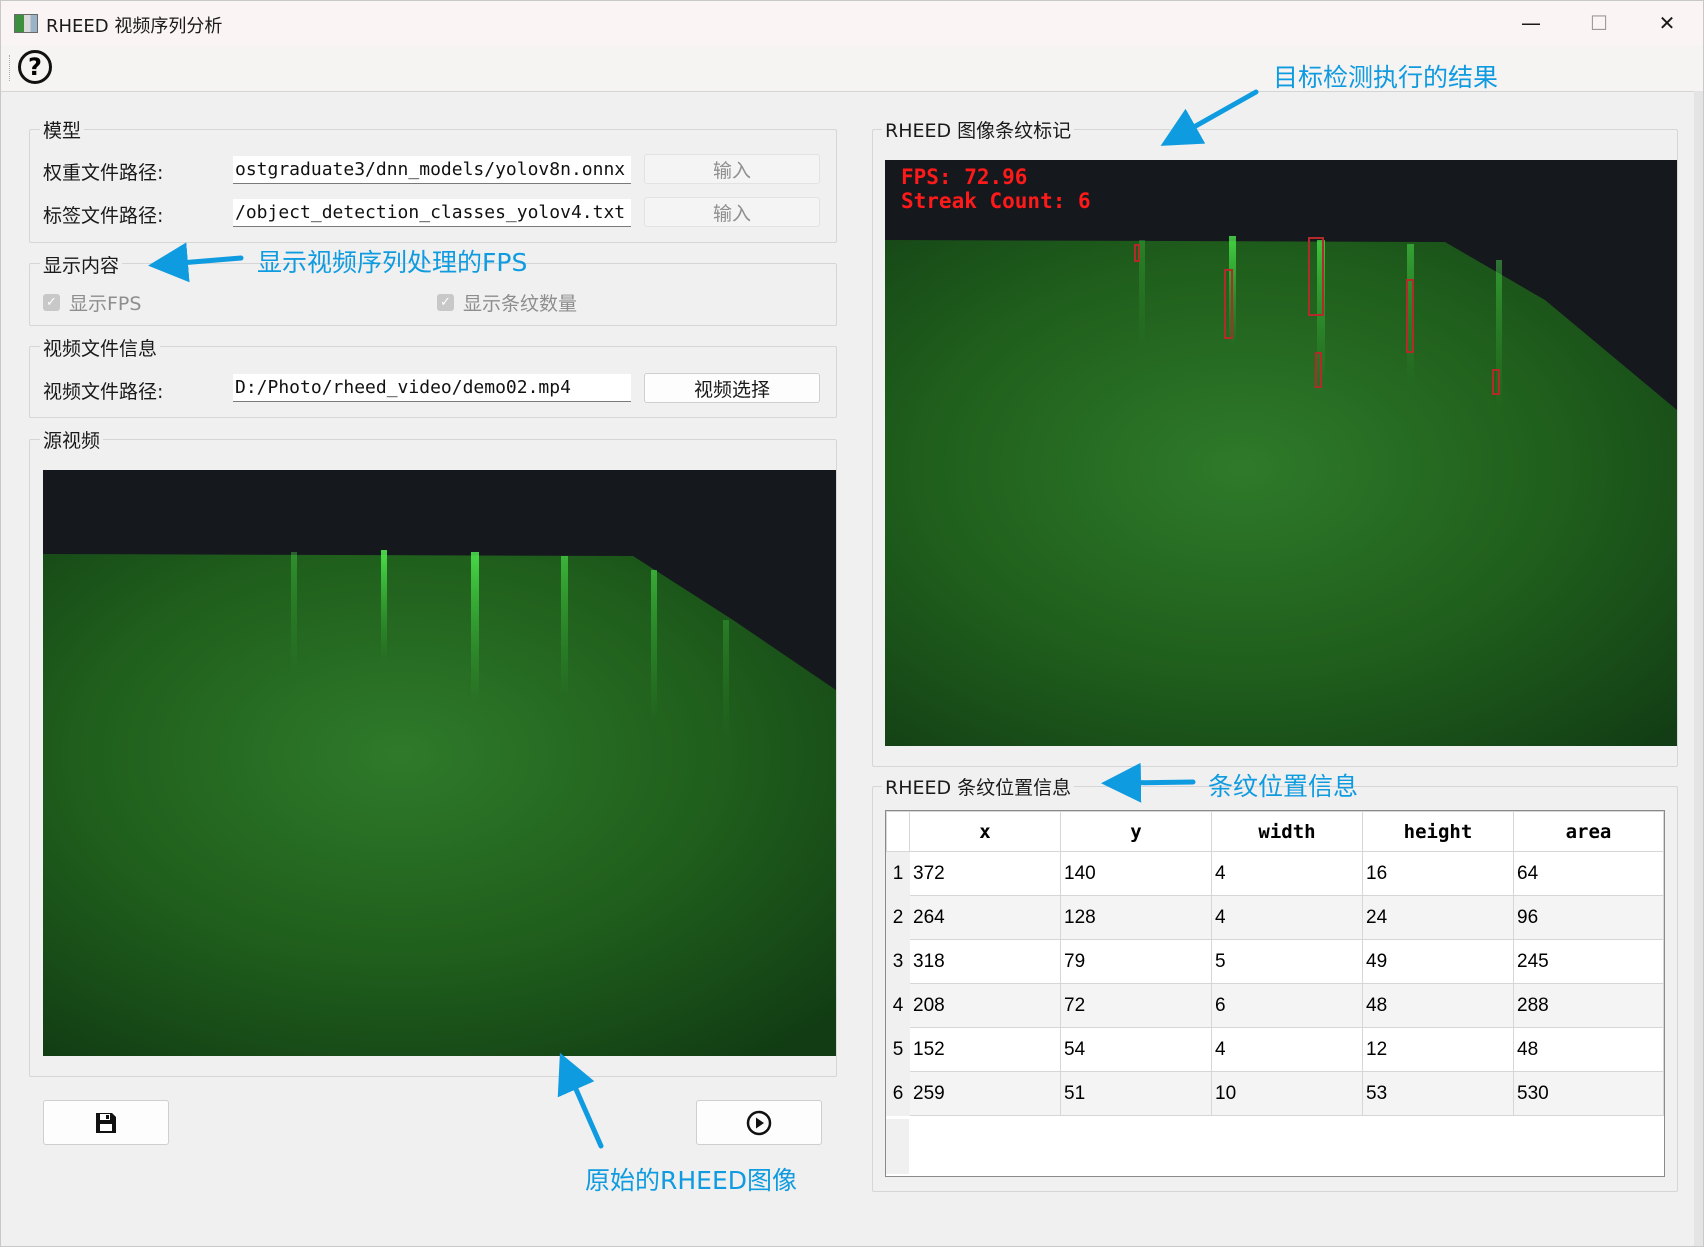 This screenshot has height=1247, width=1704. I want to click on arrow-to-display-group, so click(196, 262).